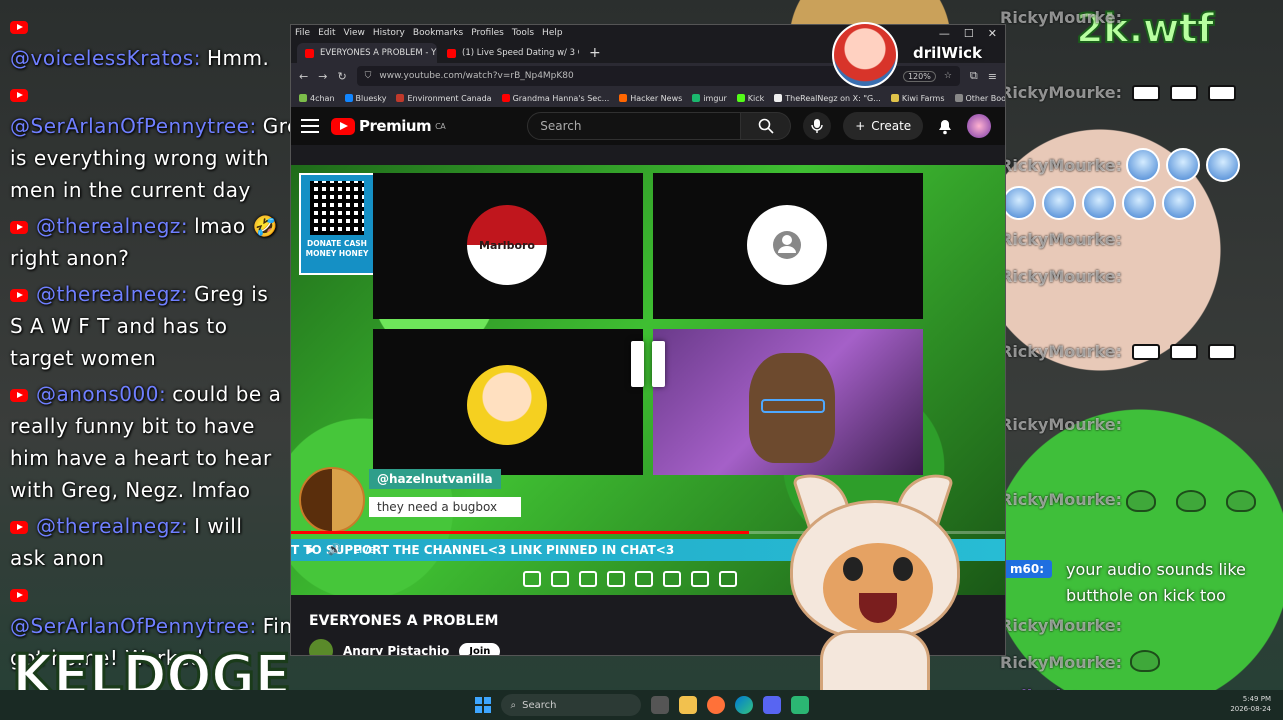 This screenshot has height=720, width=1283. I want to click on menu-file: File, so click(302, 33).